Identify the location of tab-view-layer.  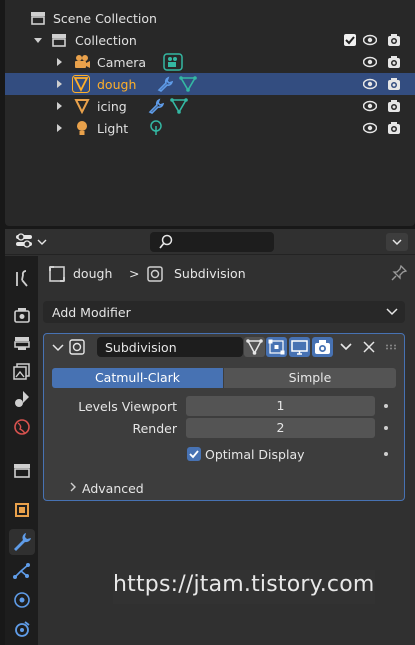
(22, 371).